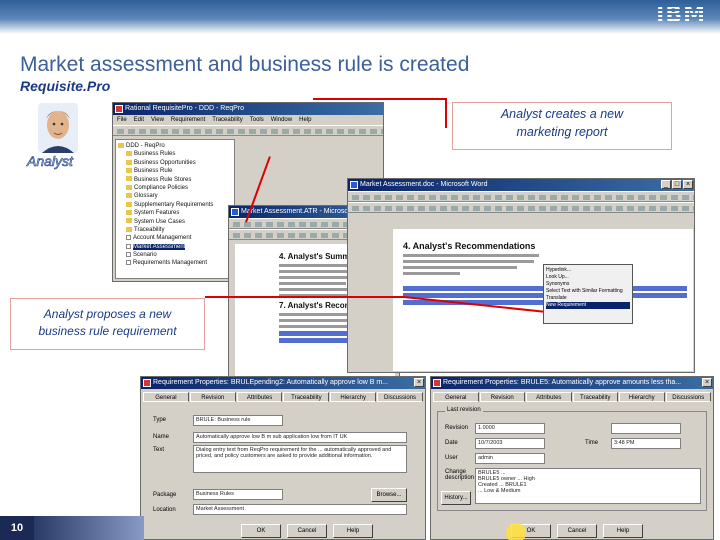 This screenshot has width=720, height=540. Describe the element at coordinates (89, 528) in the screenshot. I see `footer-band` at that location.